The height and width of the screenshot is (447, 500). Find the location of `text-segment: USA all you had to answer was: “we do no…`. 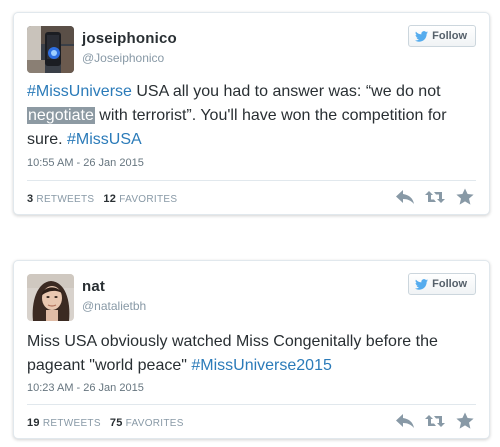

text-segment: USA all you had to answer was: “we do no… is located at coordinates (286, 91).